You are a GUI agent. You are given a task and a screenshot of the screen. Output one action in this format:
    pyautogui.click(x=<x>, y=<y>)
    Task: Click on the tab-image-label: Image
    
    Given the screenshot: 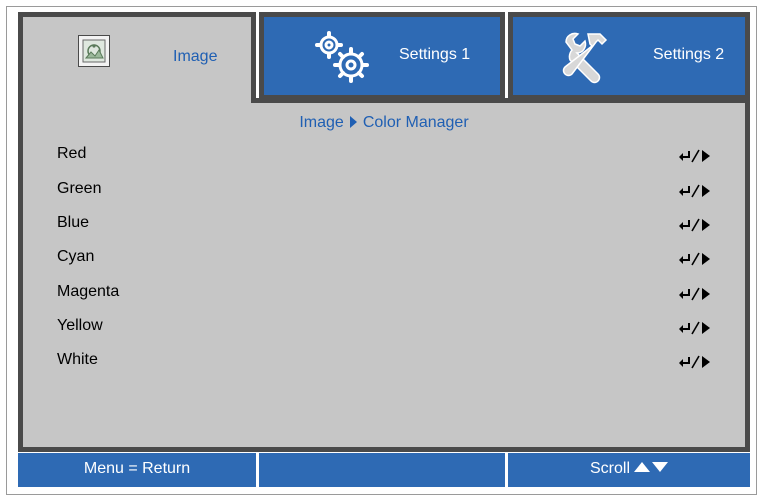 What is the action you would take?
    pyautogui.click(x=195, y=56)
    